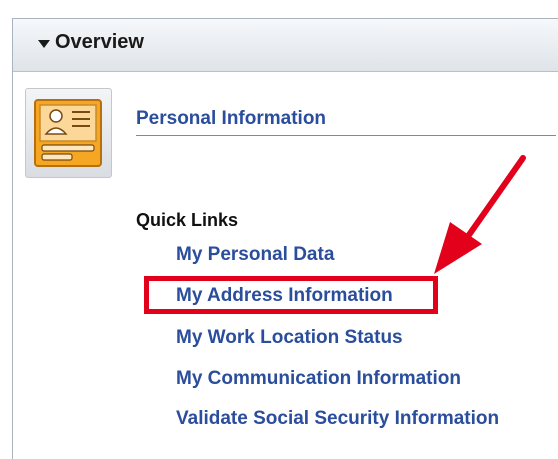 This screenshot has height=459, width=558. I want to click on red-arrow-annotation, so click(480, 214).